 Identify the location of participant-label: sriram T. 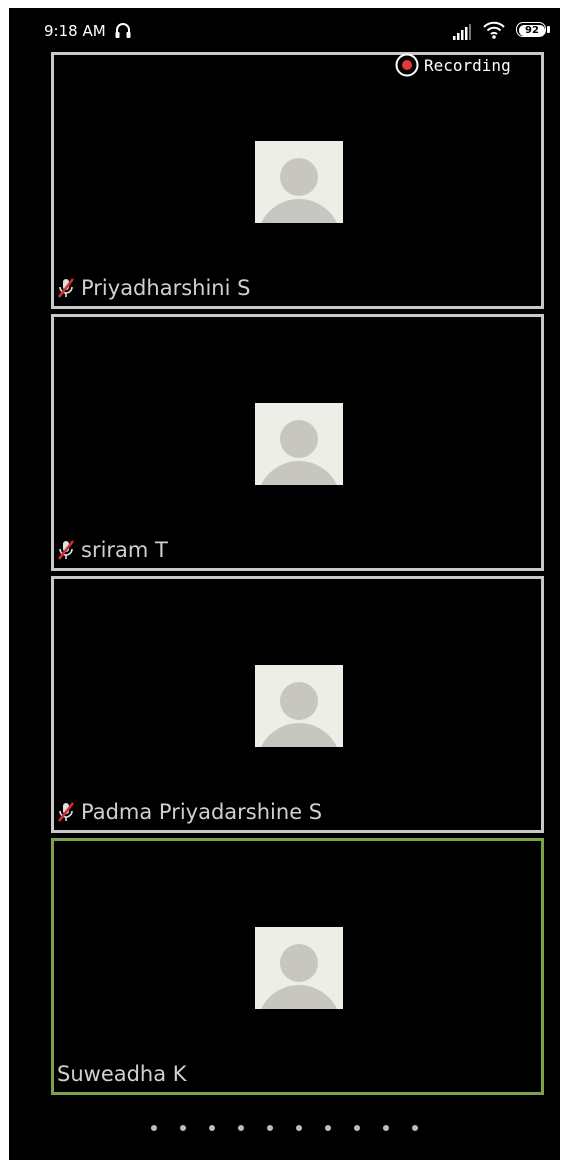
(112, 550).